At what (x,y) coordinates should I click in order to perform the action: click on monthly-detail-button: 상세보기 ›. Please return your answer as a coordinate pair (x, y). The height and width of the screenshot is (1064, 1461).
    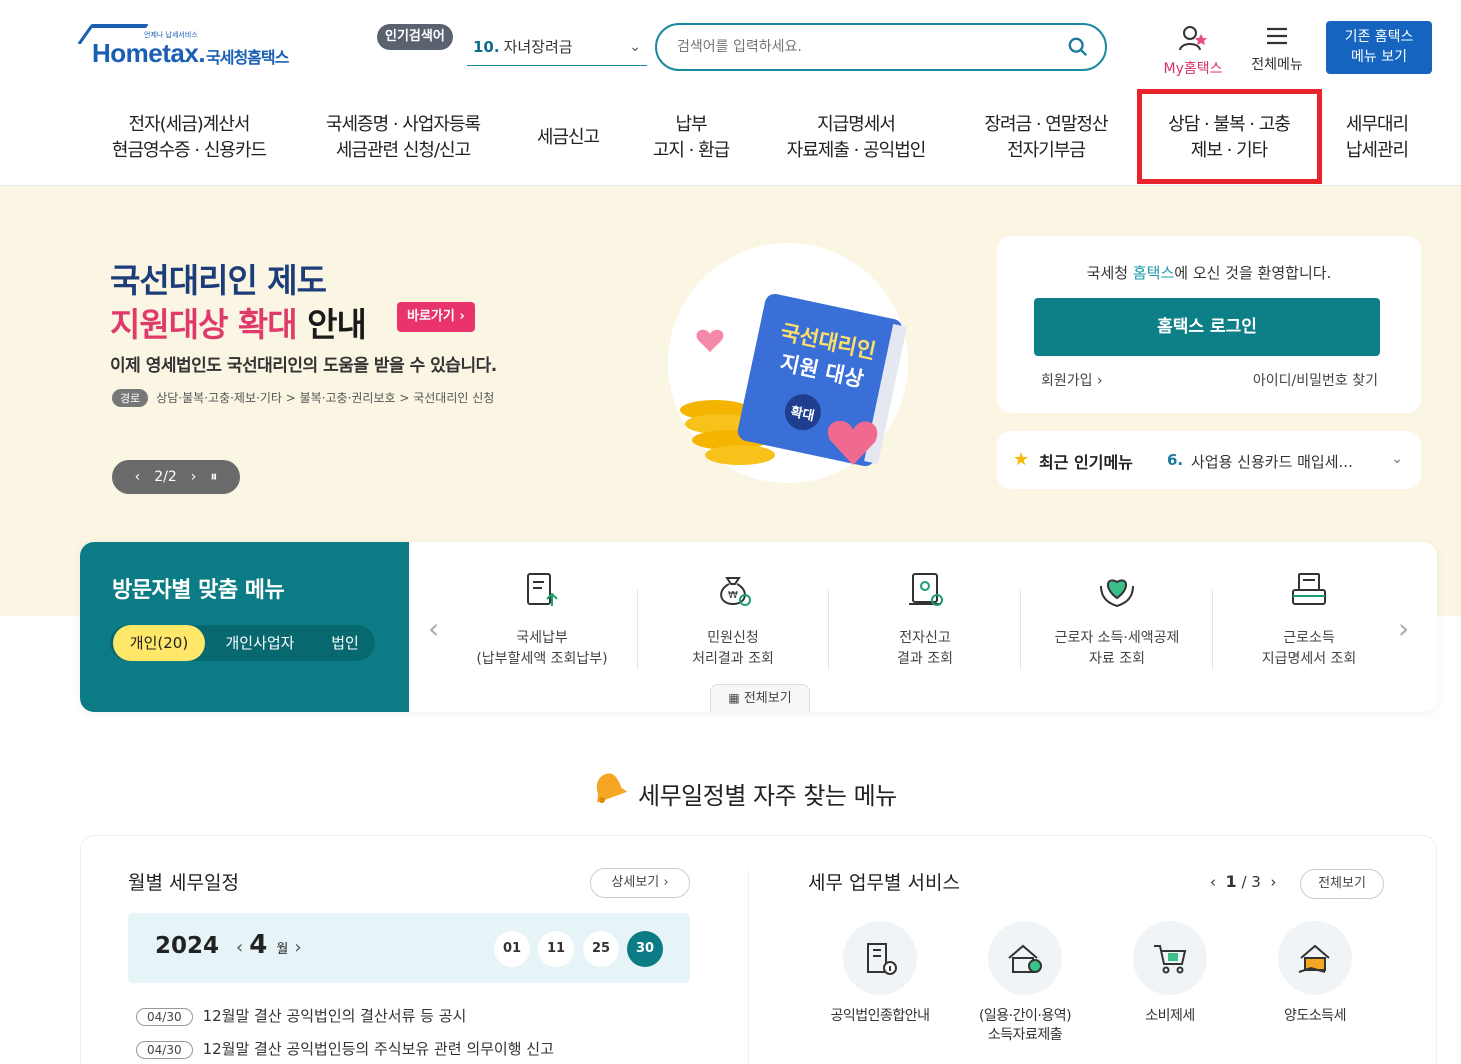
    Looking at the image, I should click on (640, 883).